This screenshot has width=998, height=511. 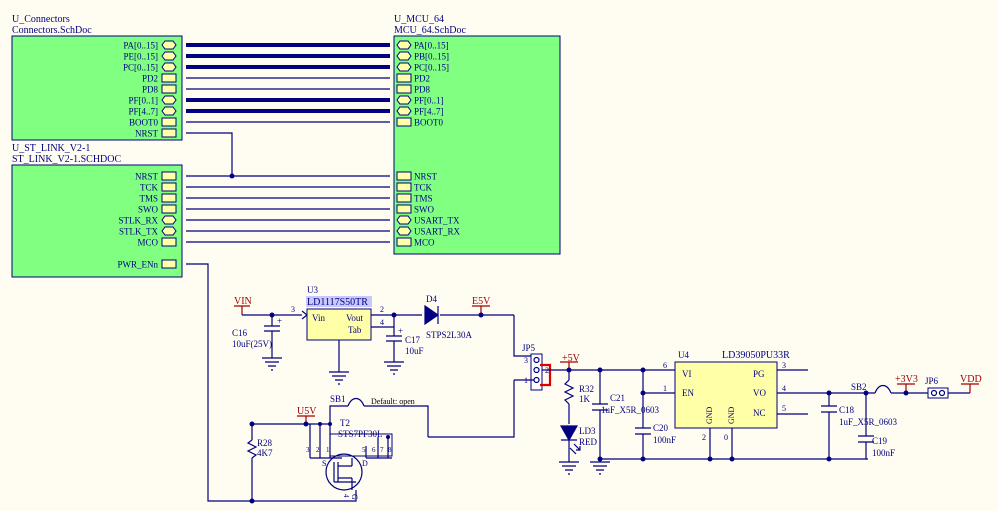 I want to click on junction-t2b, so click(x=330, y=424).